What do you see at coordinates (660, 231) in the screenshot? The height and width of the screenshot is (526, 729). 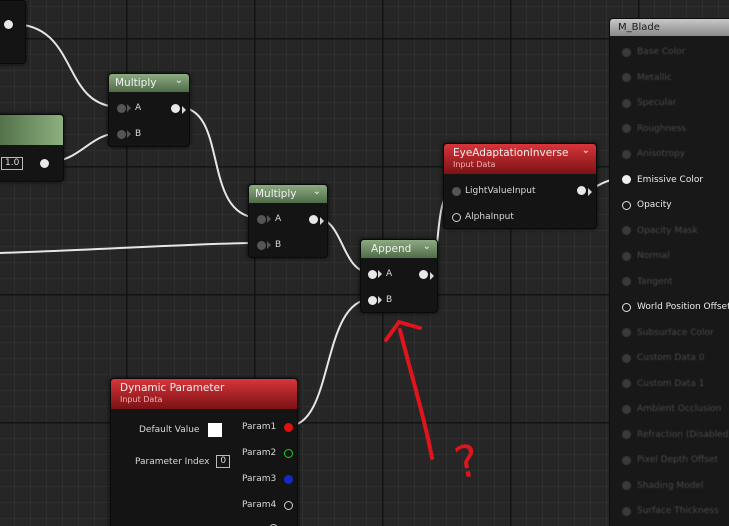 I see `result-pin-opacity-mask: Opacity Mask` at bounding box center [660, 231].